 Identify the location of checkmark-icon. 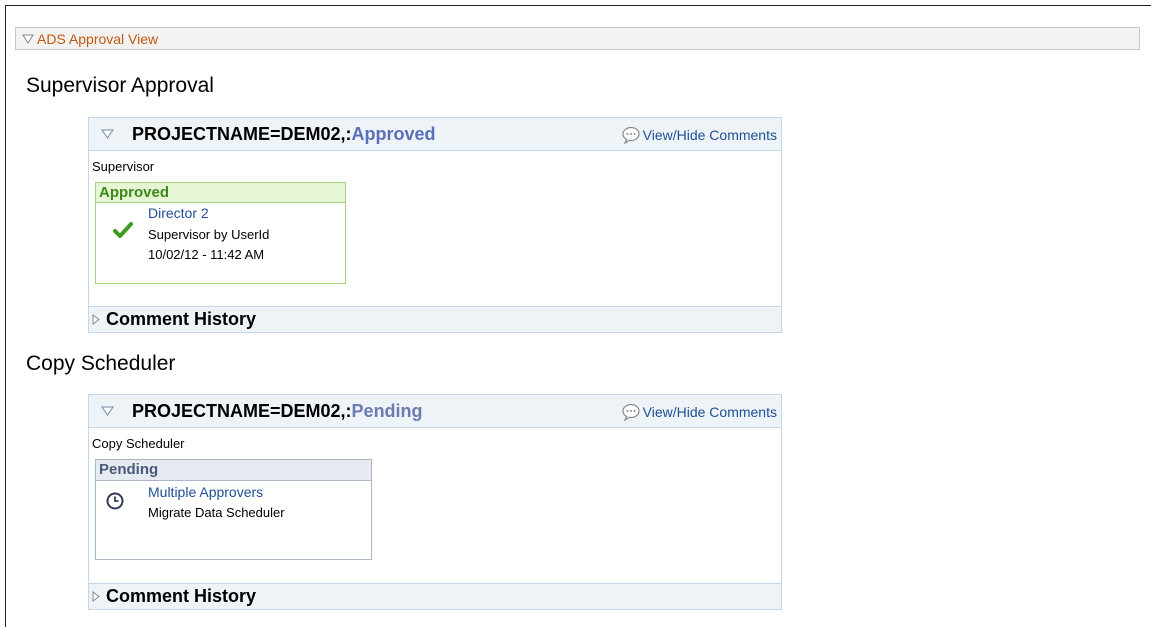
(123, 230).